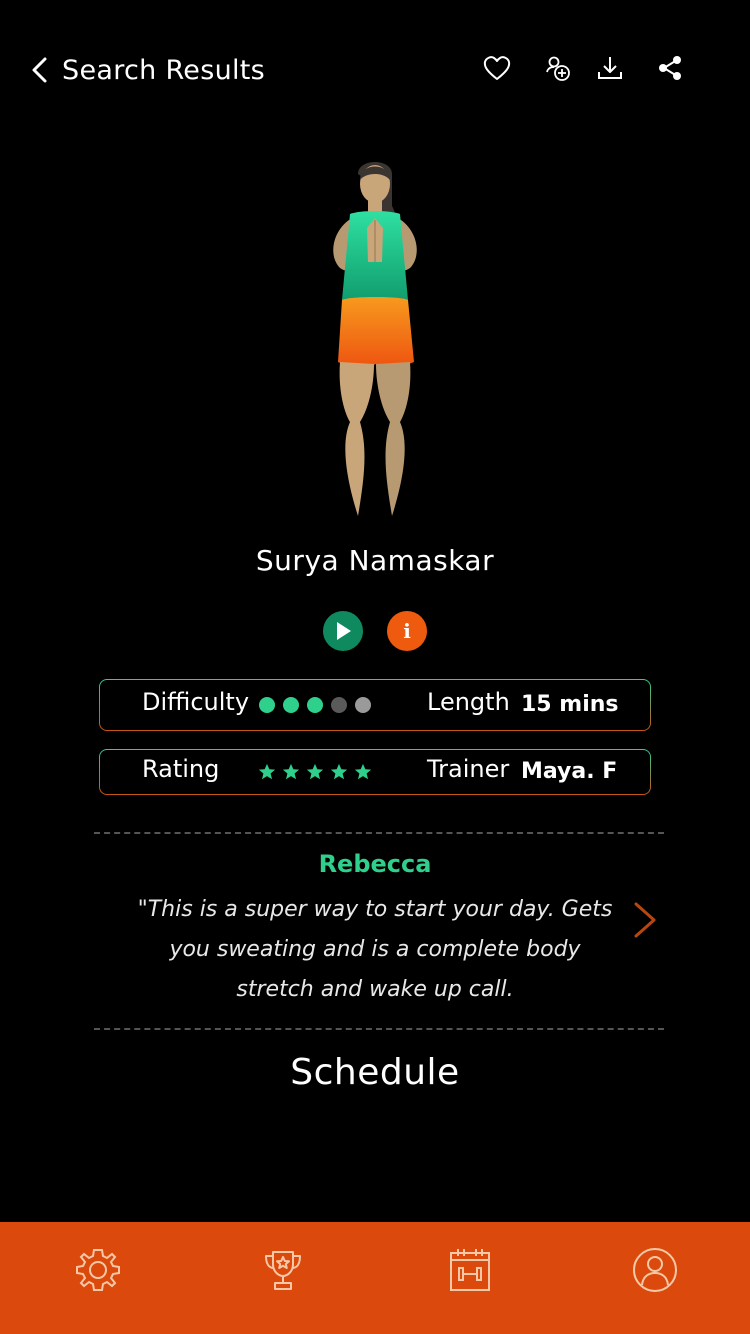 This screenshot has height=1334, width=750. I want to click on back-label: Search Results, so click(164, 70).